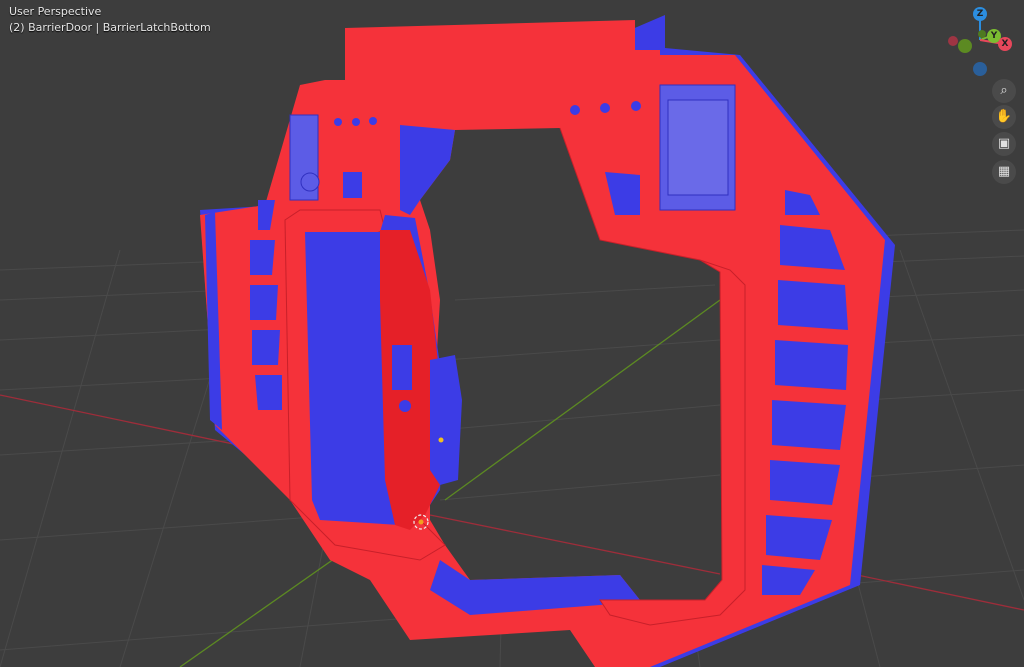  Describe the element at coordinates (1005, 44) in the screenshot. I see `gizmo-x-axis: X` at that location.